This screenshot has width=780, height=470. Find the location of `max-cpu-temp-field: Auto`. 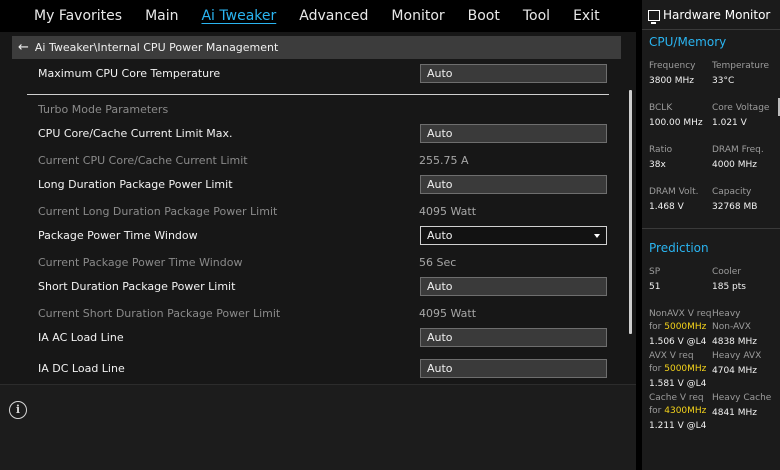

max-cpu-temp-field: Auto is located at coordinates (513, 73).